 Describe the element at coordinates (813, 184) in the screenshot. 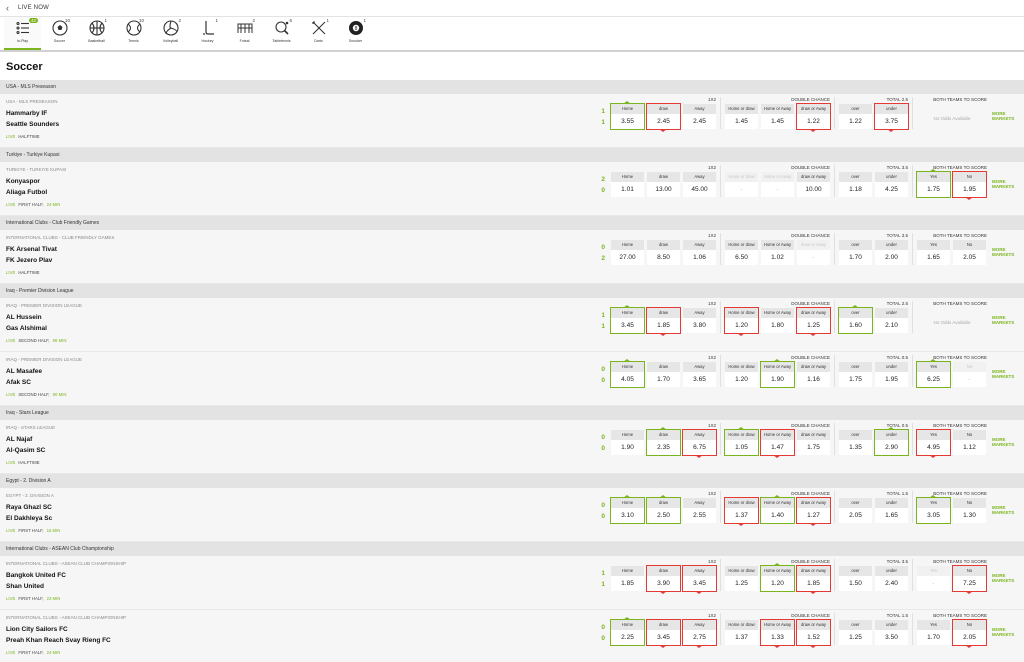

I see `odds-button-draw-or-away: draw or Away 10.00` at that location.